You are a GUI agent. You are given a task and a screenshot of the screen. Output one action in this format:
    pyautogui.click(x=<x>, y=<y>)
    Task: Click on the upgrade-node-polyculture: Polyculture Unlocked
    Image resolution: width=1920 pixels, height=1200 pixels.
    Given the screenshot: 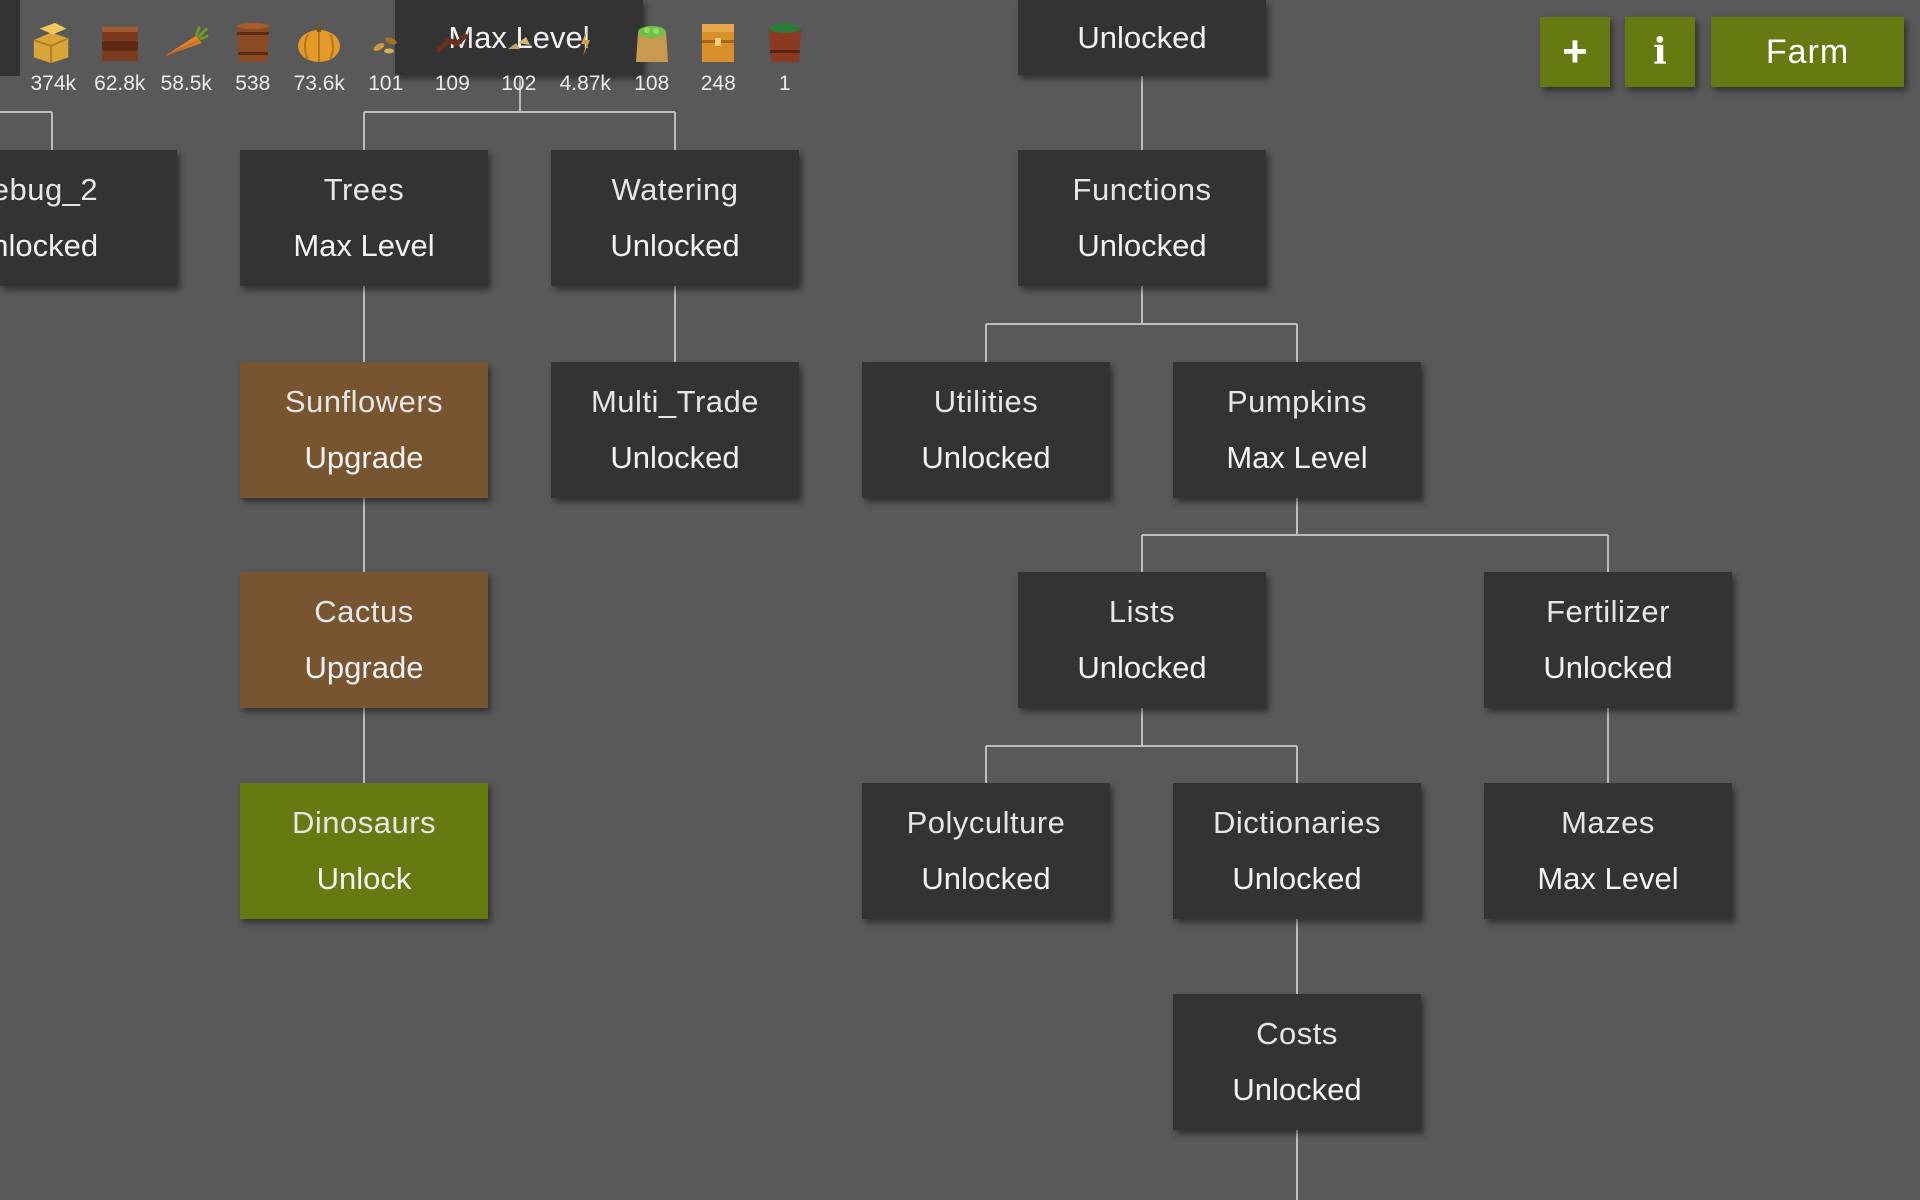 What is the action you would take?
    pyautogui.click(x=986, y=851)
    